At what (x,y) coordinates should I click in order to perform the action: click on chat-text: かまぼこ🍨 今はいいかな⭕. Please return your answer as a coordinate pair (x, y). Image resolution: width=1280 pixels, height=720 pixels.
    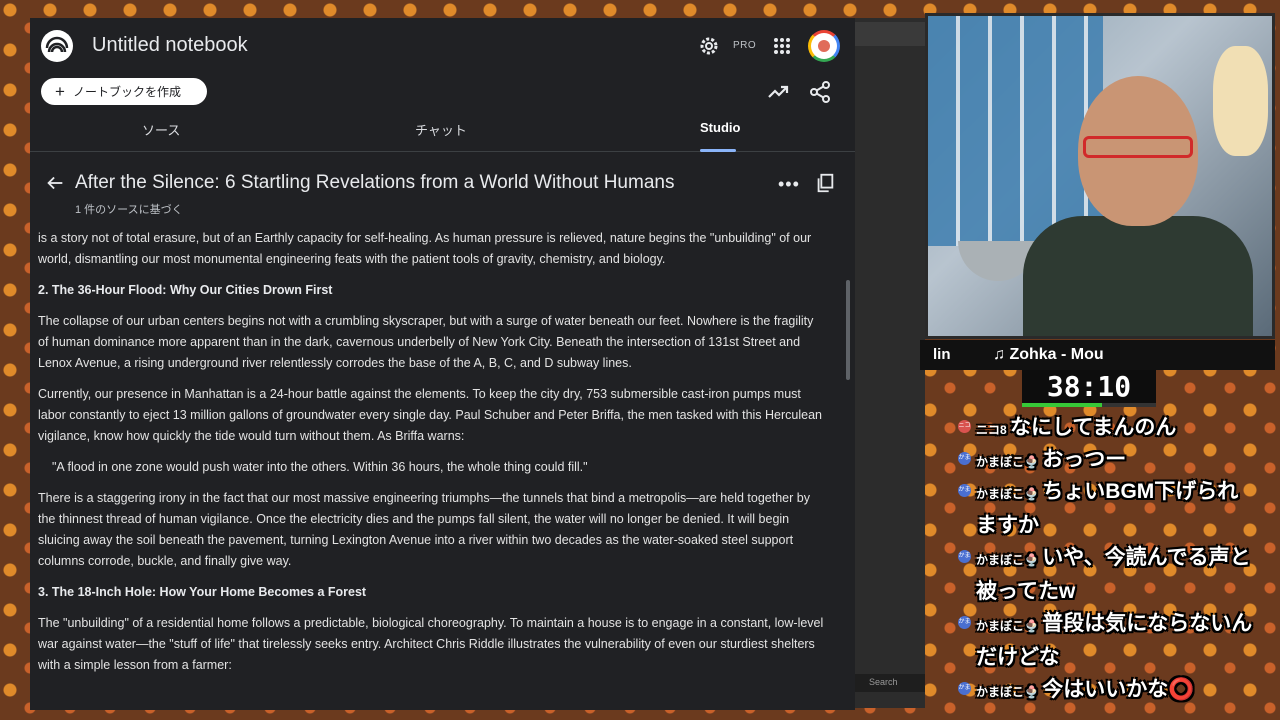
    Looking at the image, I should click on (1115, 691).